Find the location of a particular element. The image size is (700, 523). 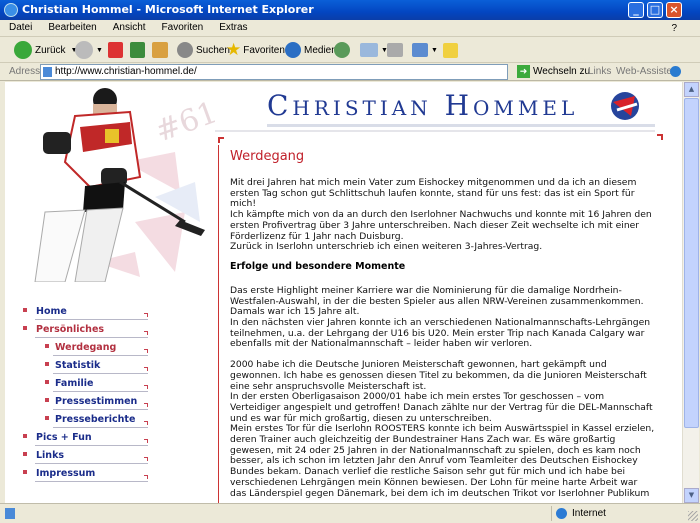

stop-button is located at coordinates (117, 50).